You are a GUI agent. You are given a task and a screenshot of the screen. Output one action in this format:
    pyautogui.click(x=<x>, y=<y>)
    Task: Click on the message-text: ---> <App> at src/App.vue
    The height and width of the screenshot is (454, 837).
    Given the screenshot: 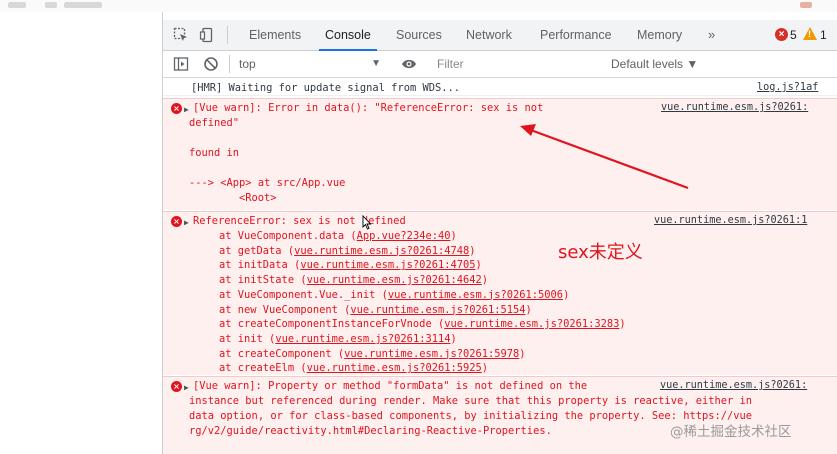 What is the action you would take?
    pyautogui.click(x=267, y=183)
    